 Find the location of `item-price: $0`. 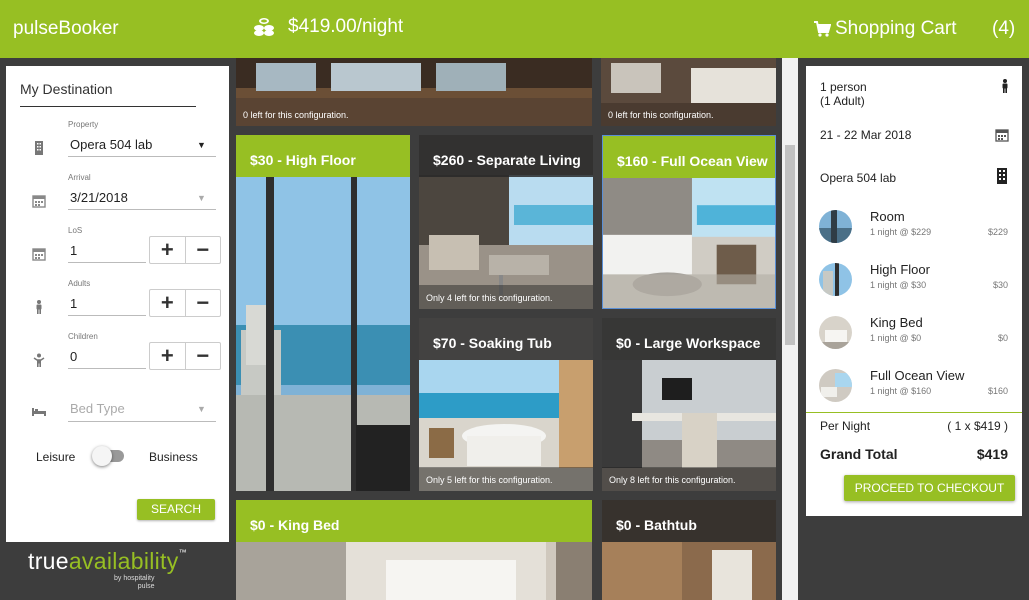

item-price: $0 is located at coordinates (1002, 338).